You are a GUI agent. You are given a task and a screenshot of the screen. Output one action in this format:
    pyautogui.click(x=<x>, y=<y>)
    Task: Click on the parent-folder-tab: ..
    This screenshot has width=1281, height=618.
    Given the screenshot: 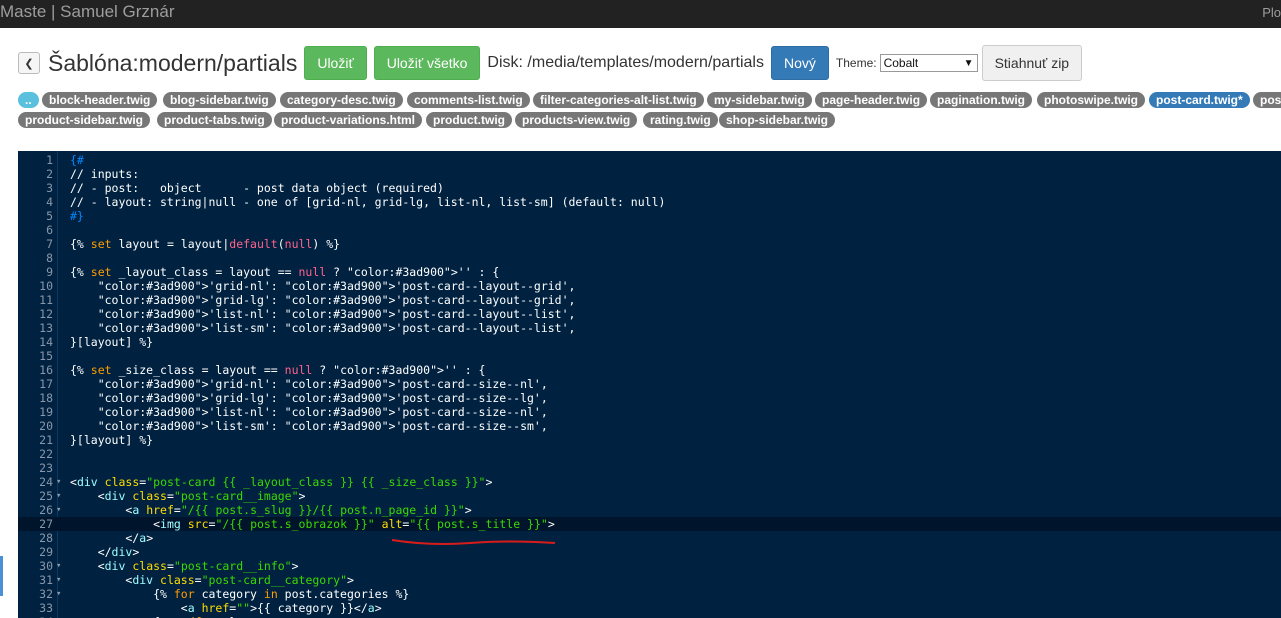 What is the action you would take?
    pyautogui.click(x=28, y=100)
    